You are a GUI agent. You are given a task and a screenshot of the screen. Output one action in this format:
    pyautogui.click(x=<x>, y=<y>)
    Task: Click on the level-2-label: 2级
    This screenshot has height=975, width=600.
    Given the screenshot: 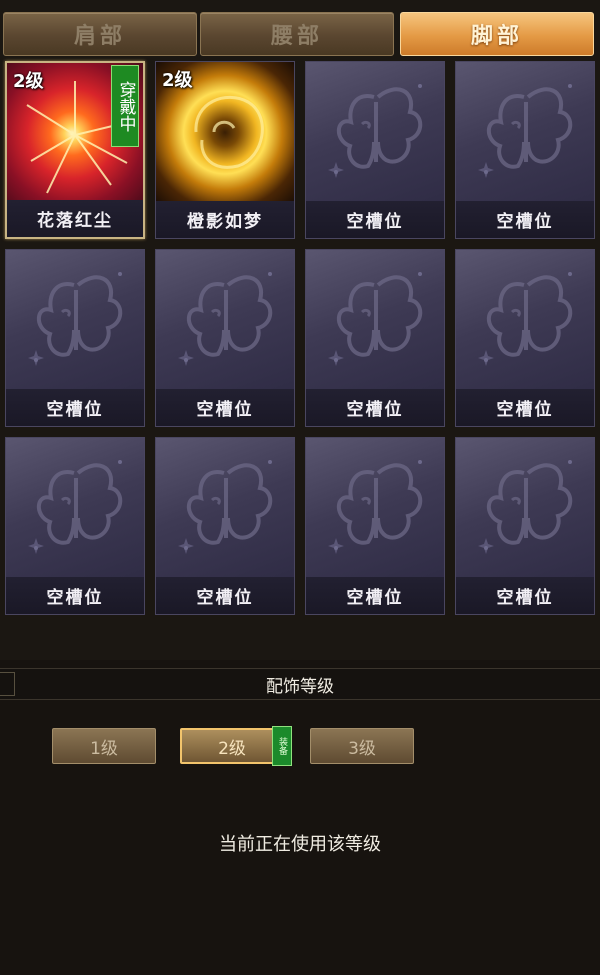 What is the action you would take?
    pyautogui.click(x=232, y=748)
    